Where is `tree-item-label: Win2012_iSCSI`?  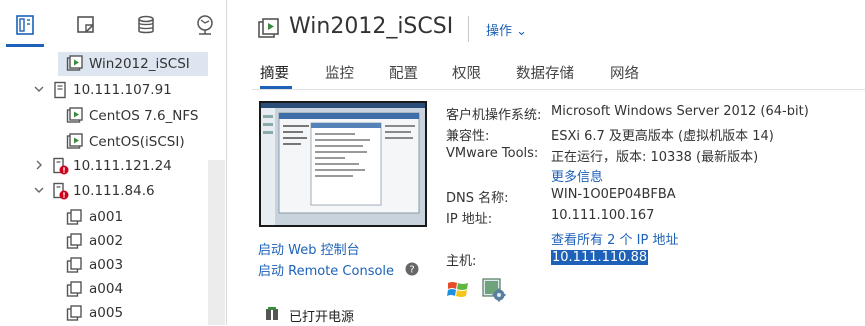 tree-item-label: Win2012_iSCSI is located at coordinates (139, 64).